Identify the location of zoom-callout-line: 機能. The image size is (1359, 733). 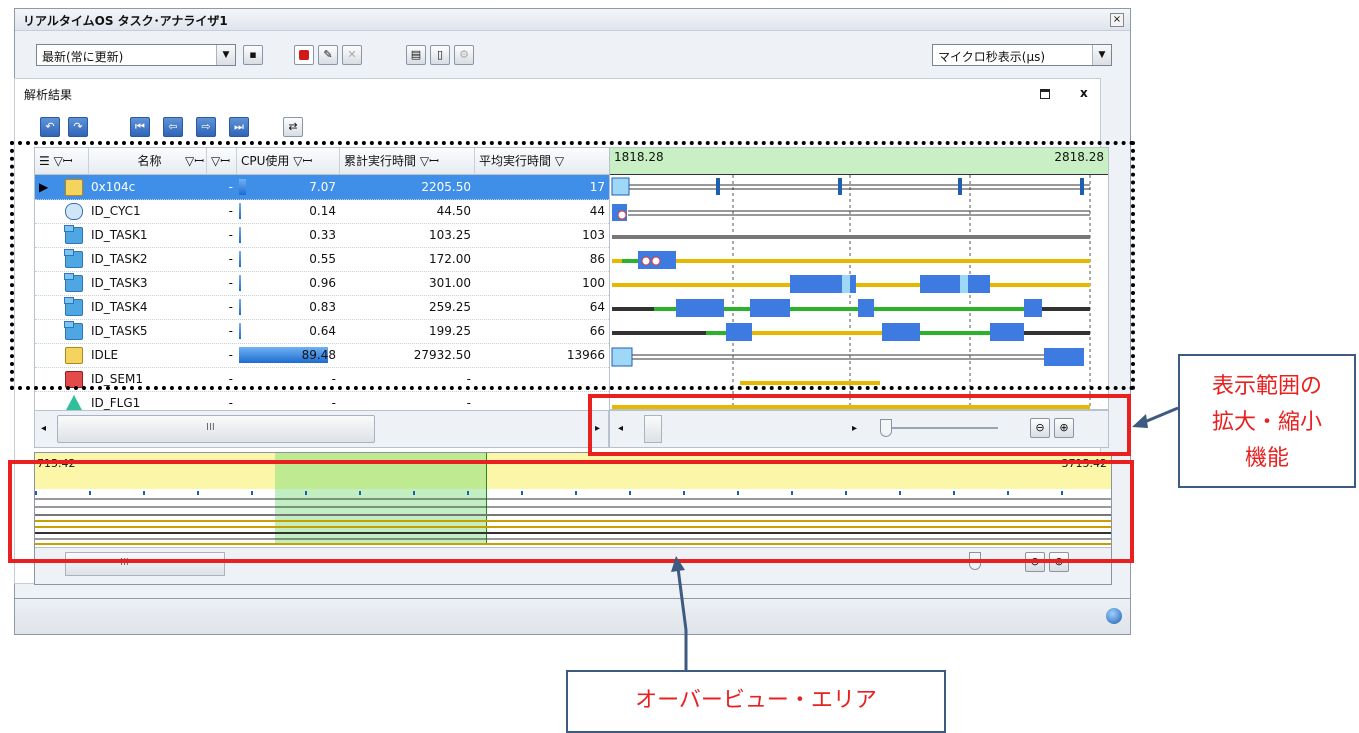
(1266, 458).